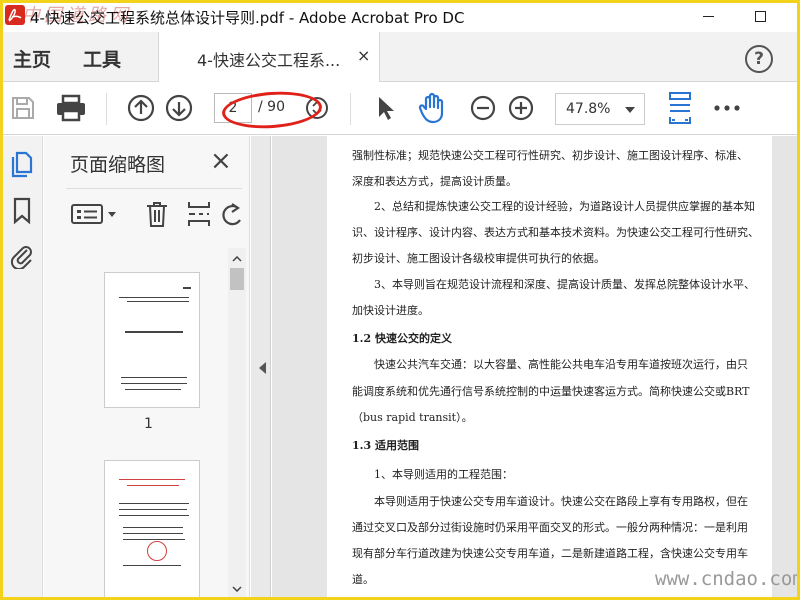 The image size is (800, 600). What do you see at coordinates (363, 579) in the screenshot?
I see `document-line: 道。` at bounding box center [363, 579].